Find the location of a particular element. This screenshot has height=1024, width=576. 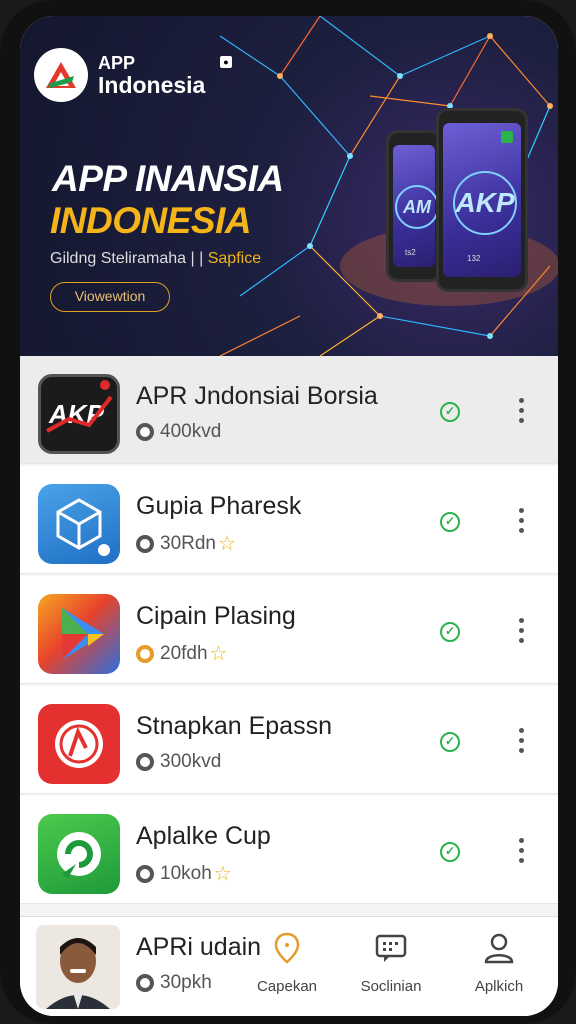

hero-cta-button: Viowewtion is located at coordinates (110, 297).